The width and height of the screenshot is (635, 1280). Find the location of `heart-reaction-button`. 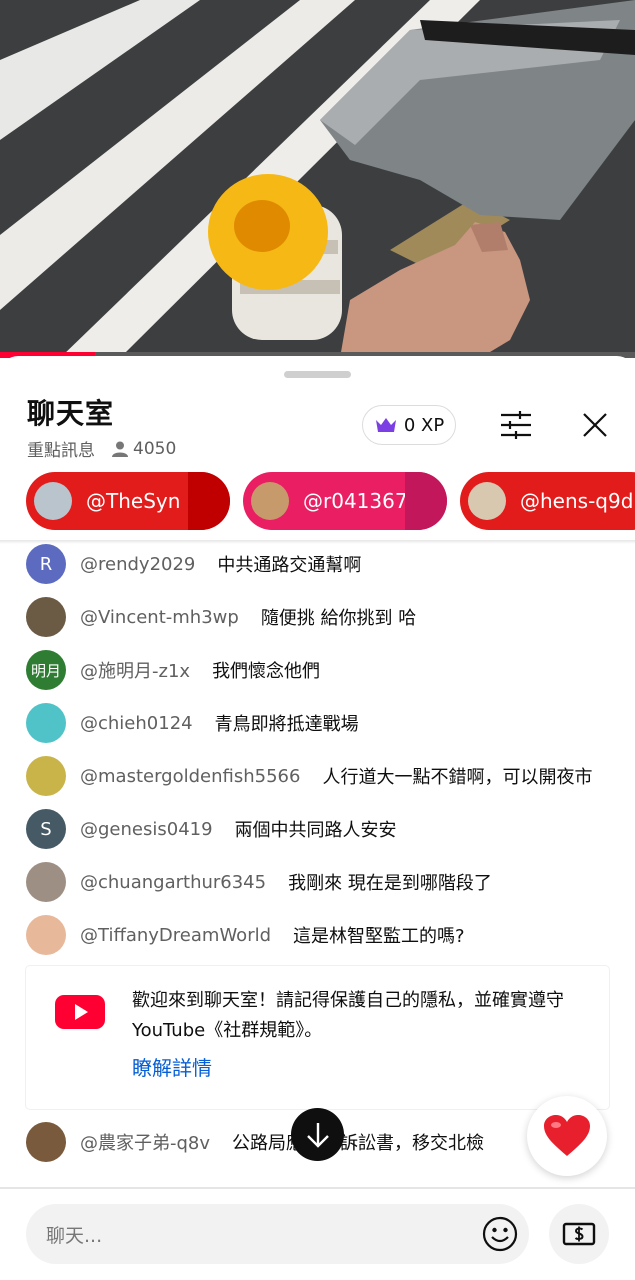

heart-reaction-button is located at coordinates (567, 1136).